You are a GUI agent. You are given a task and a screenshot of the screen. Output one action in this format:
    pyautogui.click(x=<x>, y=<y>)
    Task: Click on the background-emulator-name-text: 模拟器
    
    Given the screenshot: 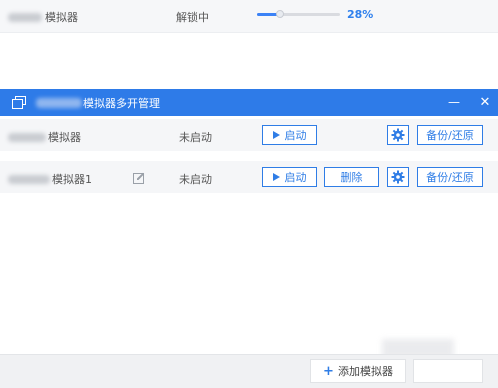 What is the action you would take?
    pyautogui.click(x=61, y=17)
    